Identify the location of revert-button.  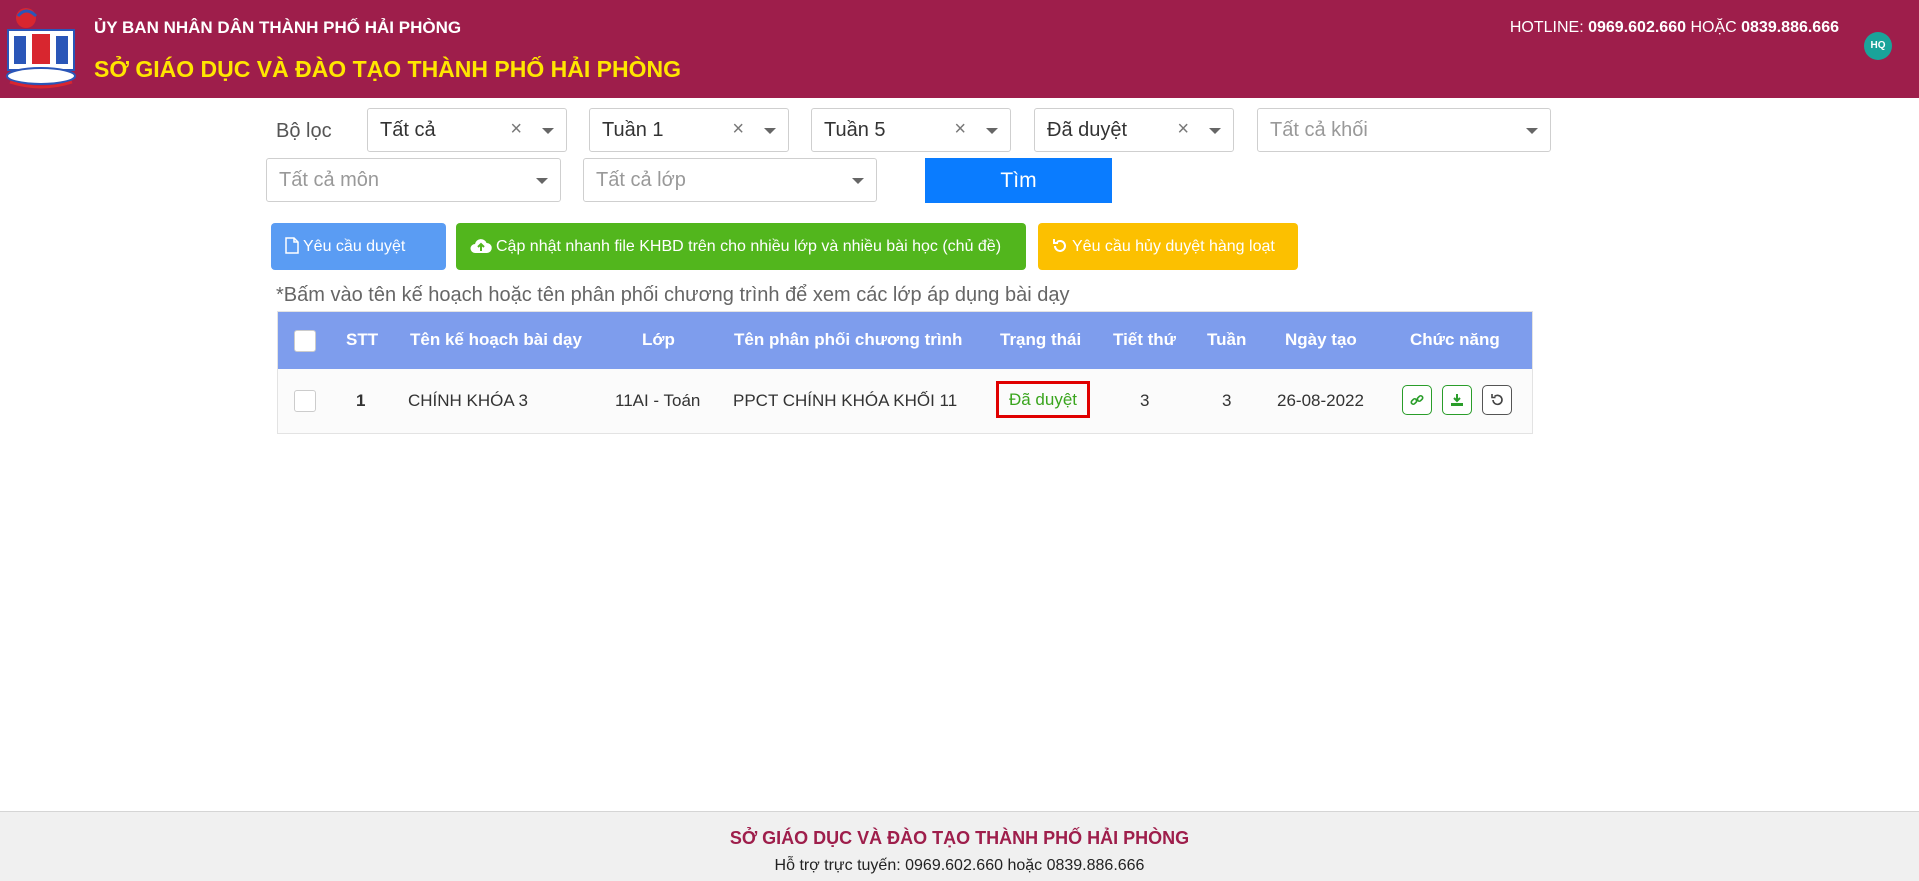
(1497, 400).